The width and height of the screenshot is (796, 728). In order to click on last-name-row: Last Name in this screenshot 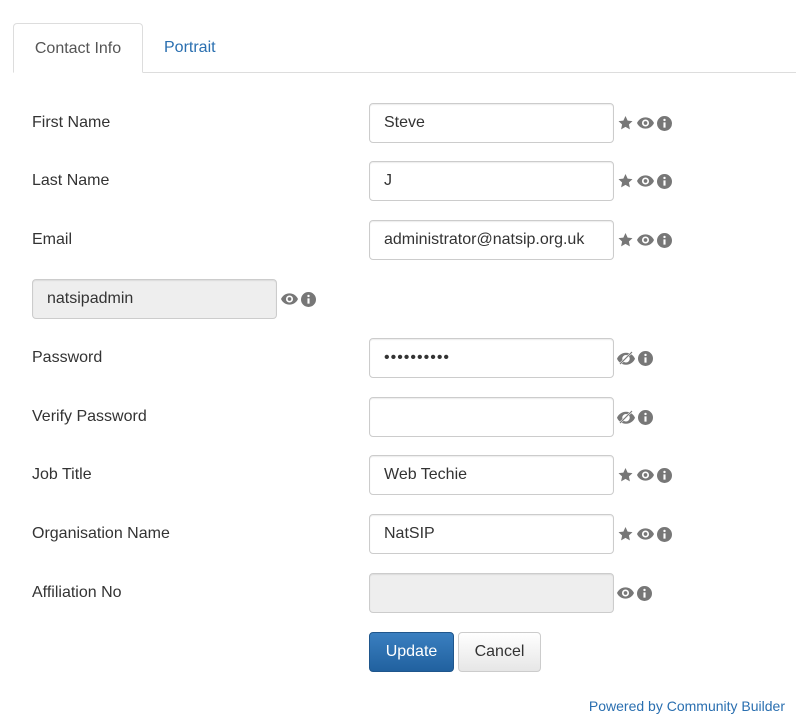, I will do `click(398, 181)`.